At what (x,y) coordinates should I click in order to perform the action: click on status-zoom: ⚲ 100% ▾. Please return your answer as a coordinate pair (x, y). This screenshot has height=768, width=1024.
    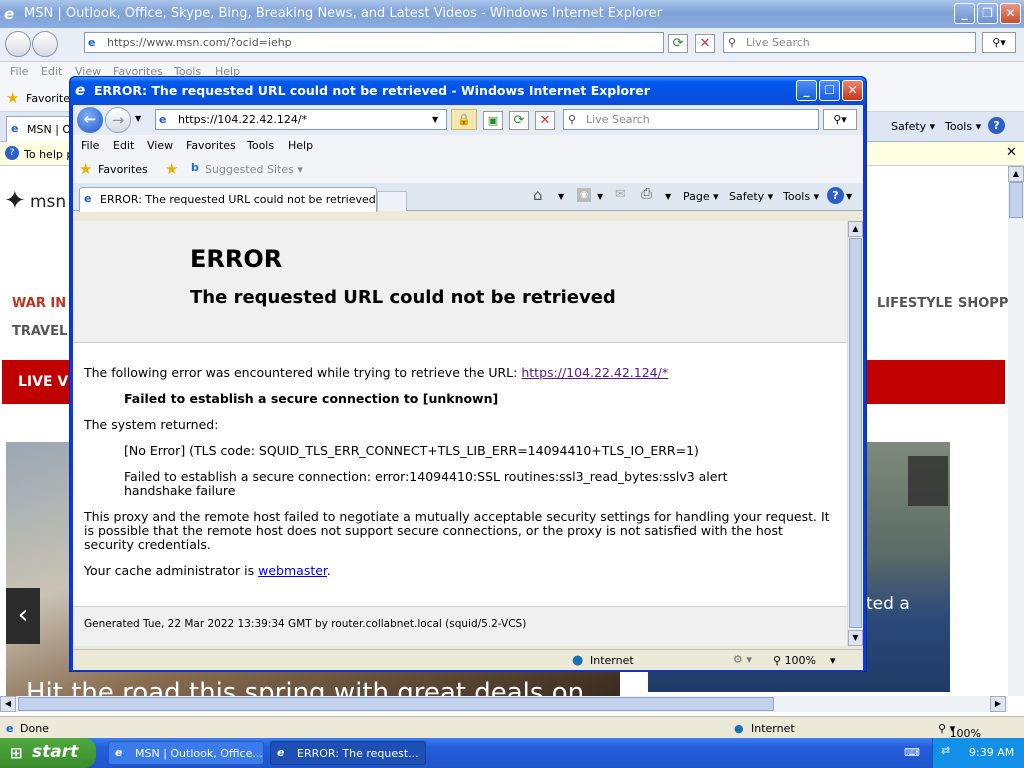
    Looking at the image, I should click on (959, 731).